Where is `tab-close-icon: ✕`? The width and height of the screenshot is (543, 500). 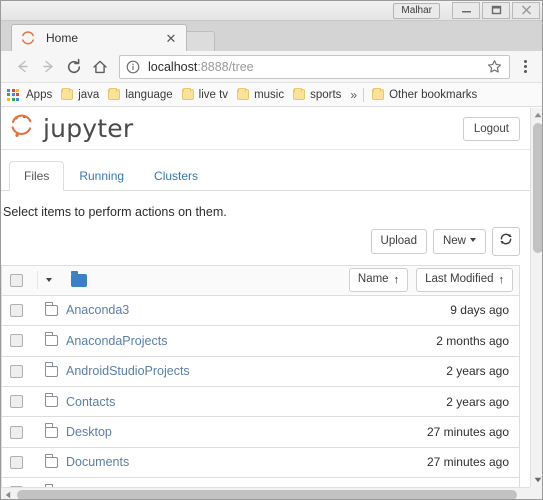 tab-close-icon: ✕ is located at coordinates (171, 38).